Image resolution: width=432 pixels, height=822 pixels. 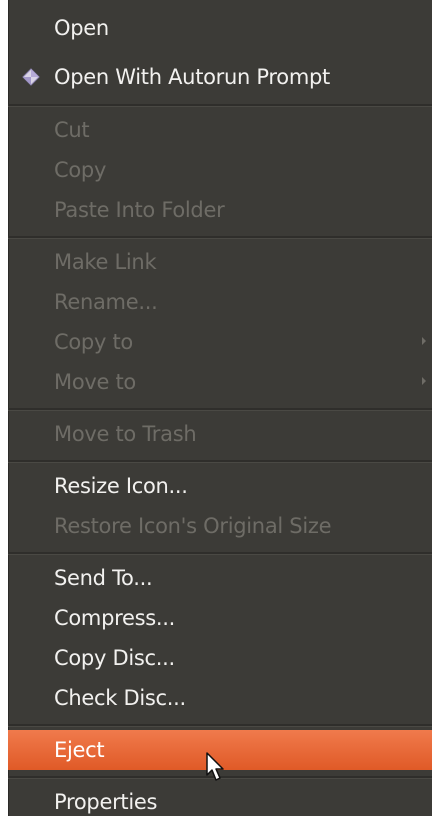 I want to click on menu-item-paste-into-folder: Paste Into Folder, so click(x=220, y=210).